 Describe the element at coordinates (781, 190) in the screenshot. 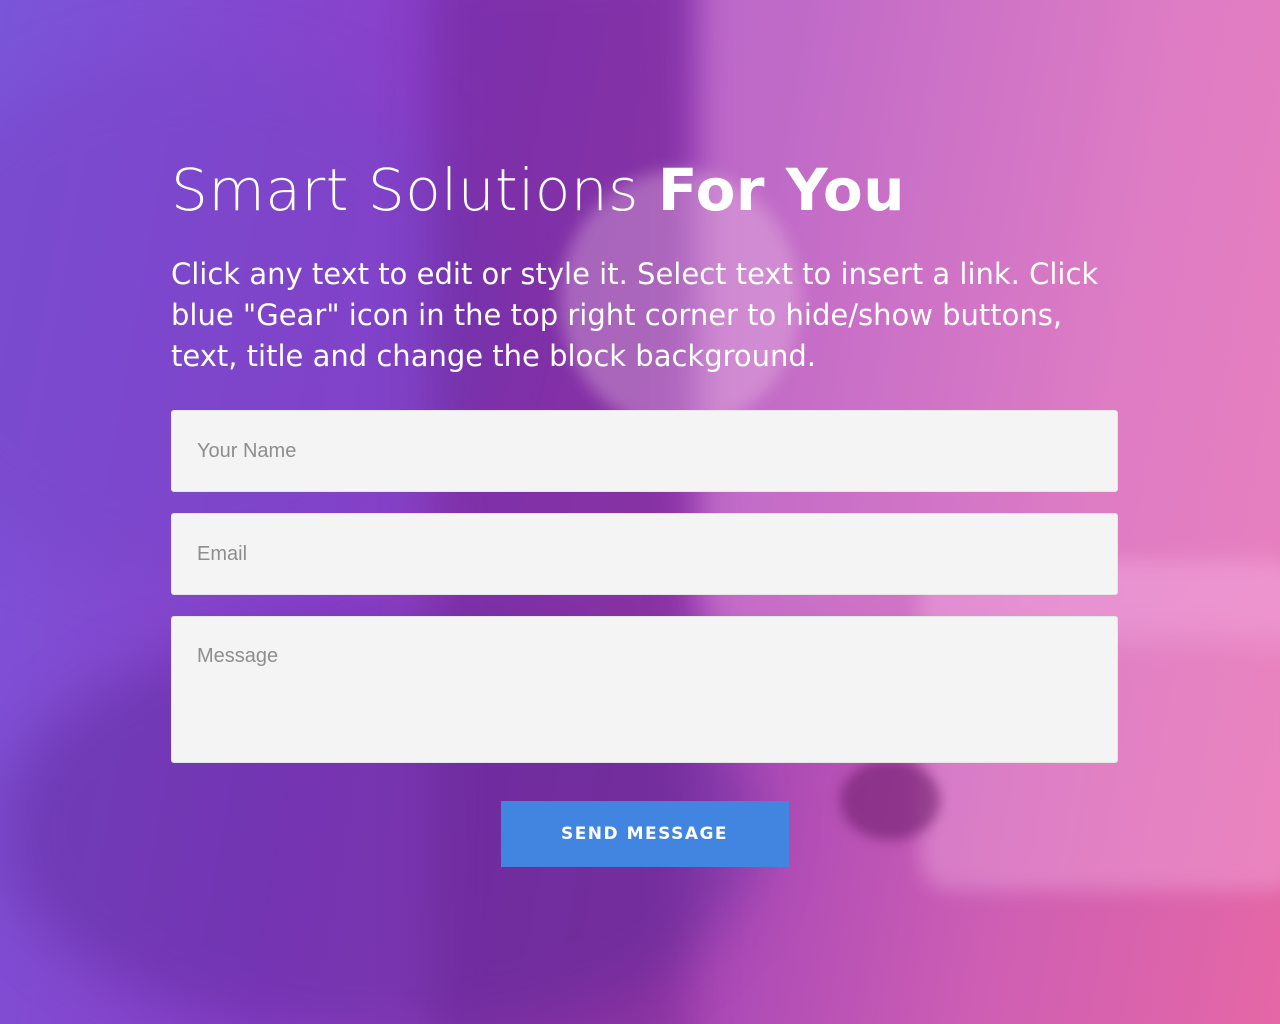

I see `title-bold-text: For You` at that location.